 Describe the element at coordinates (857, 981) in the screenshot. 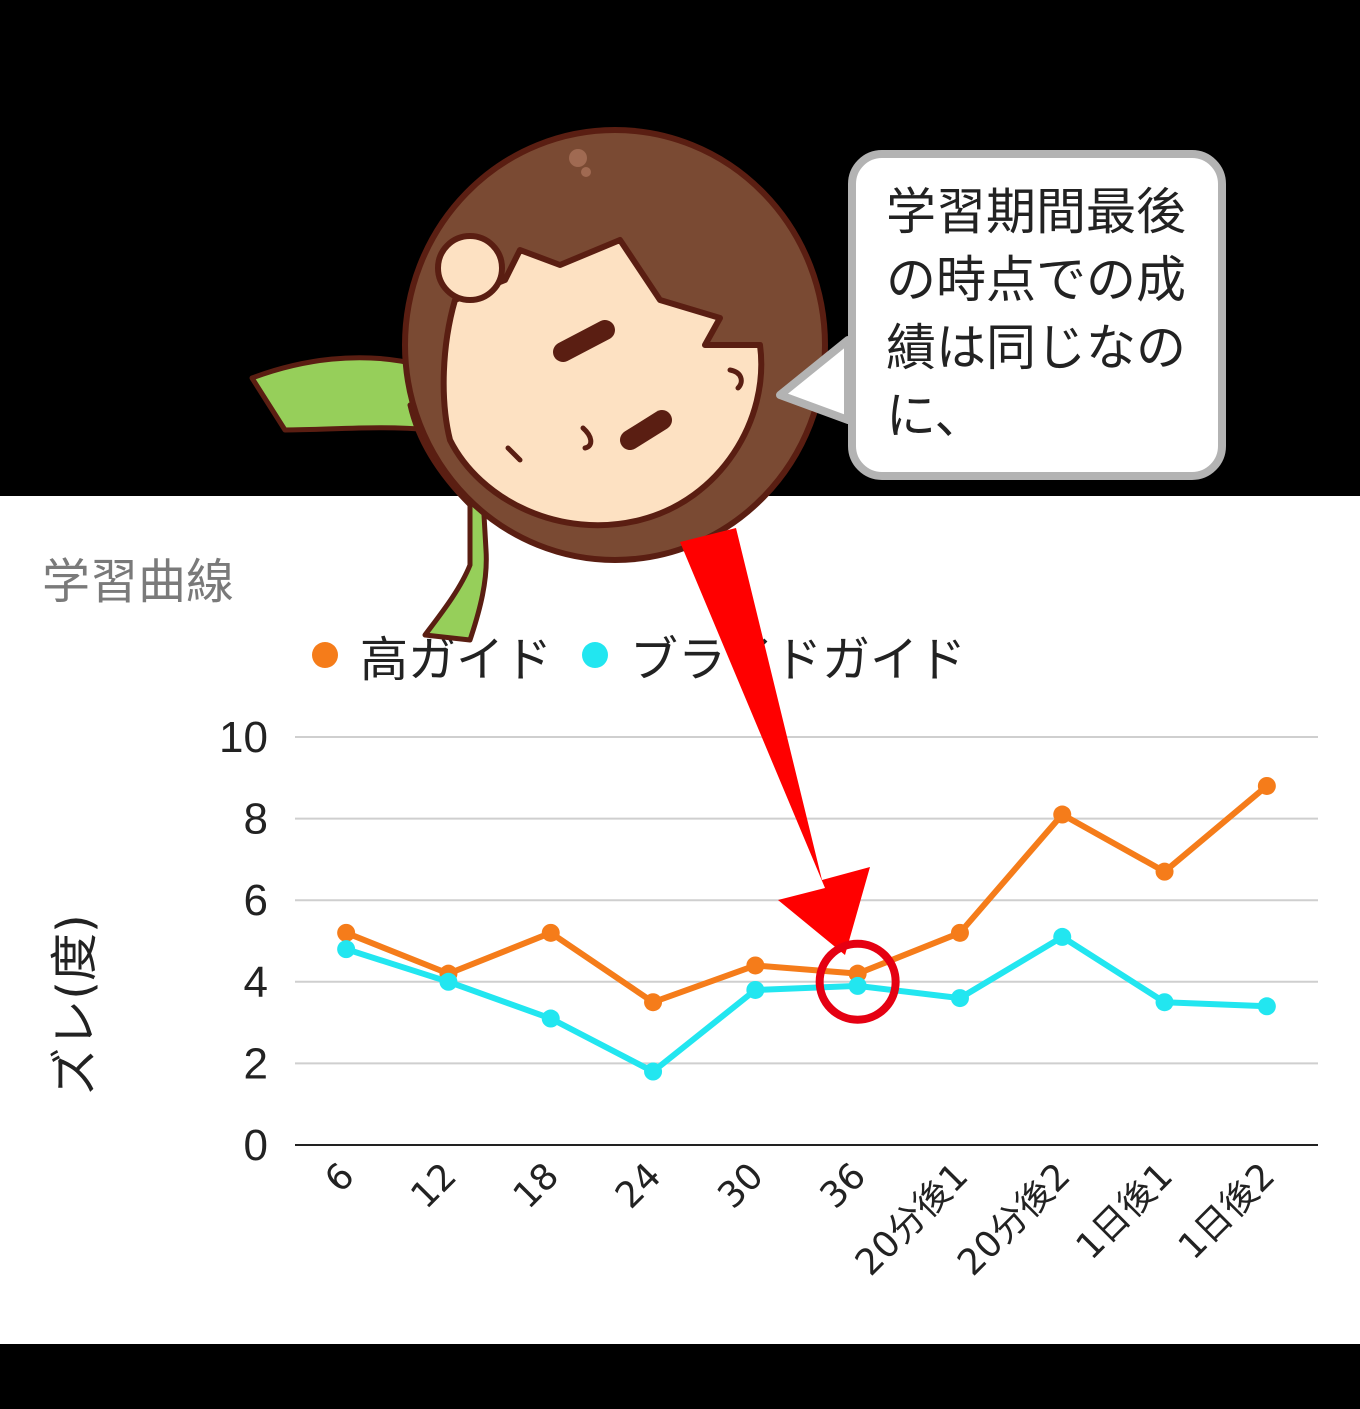

I see `highlight-circle` at that location.